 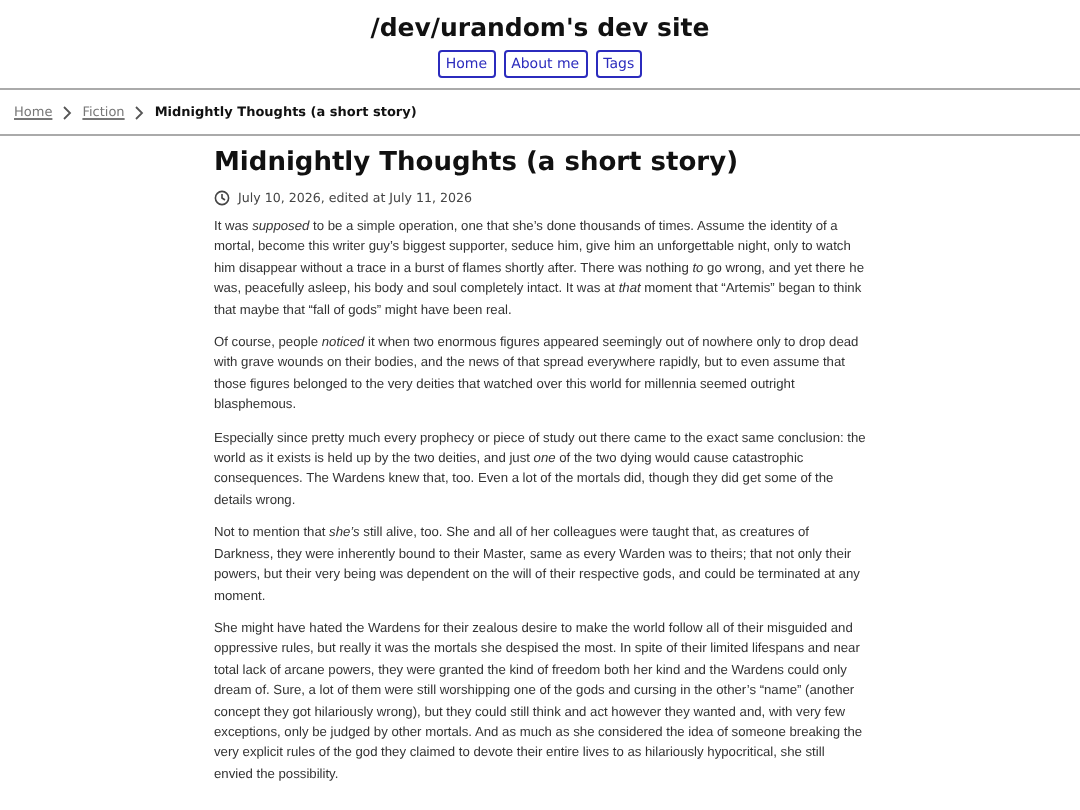 What do you see at coordinates (540, 27) in the screenshot?
I see `site-title: /dev/urandom's dev site` at bounding box center [540, 27].